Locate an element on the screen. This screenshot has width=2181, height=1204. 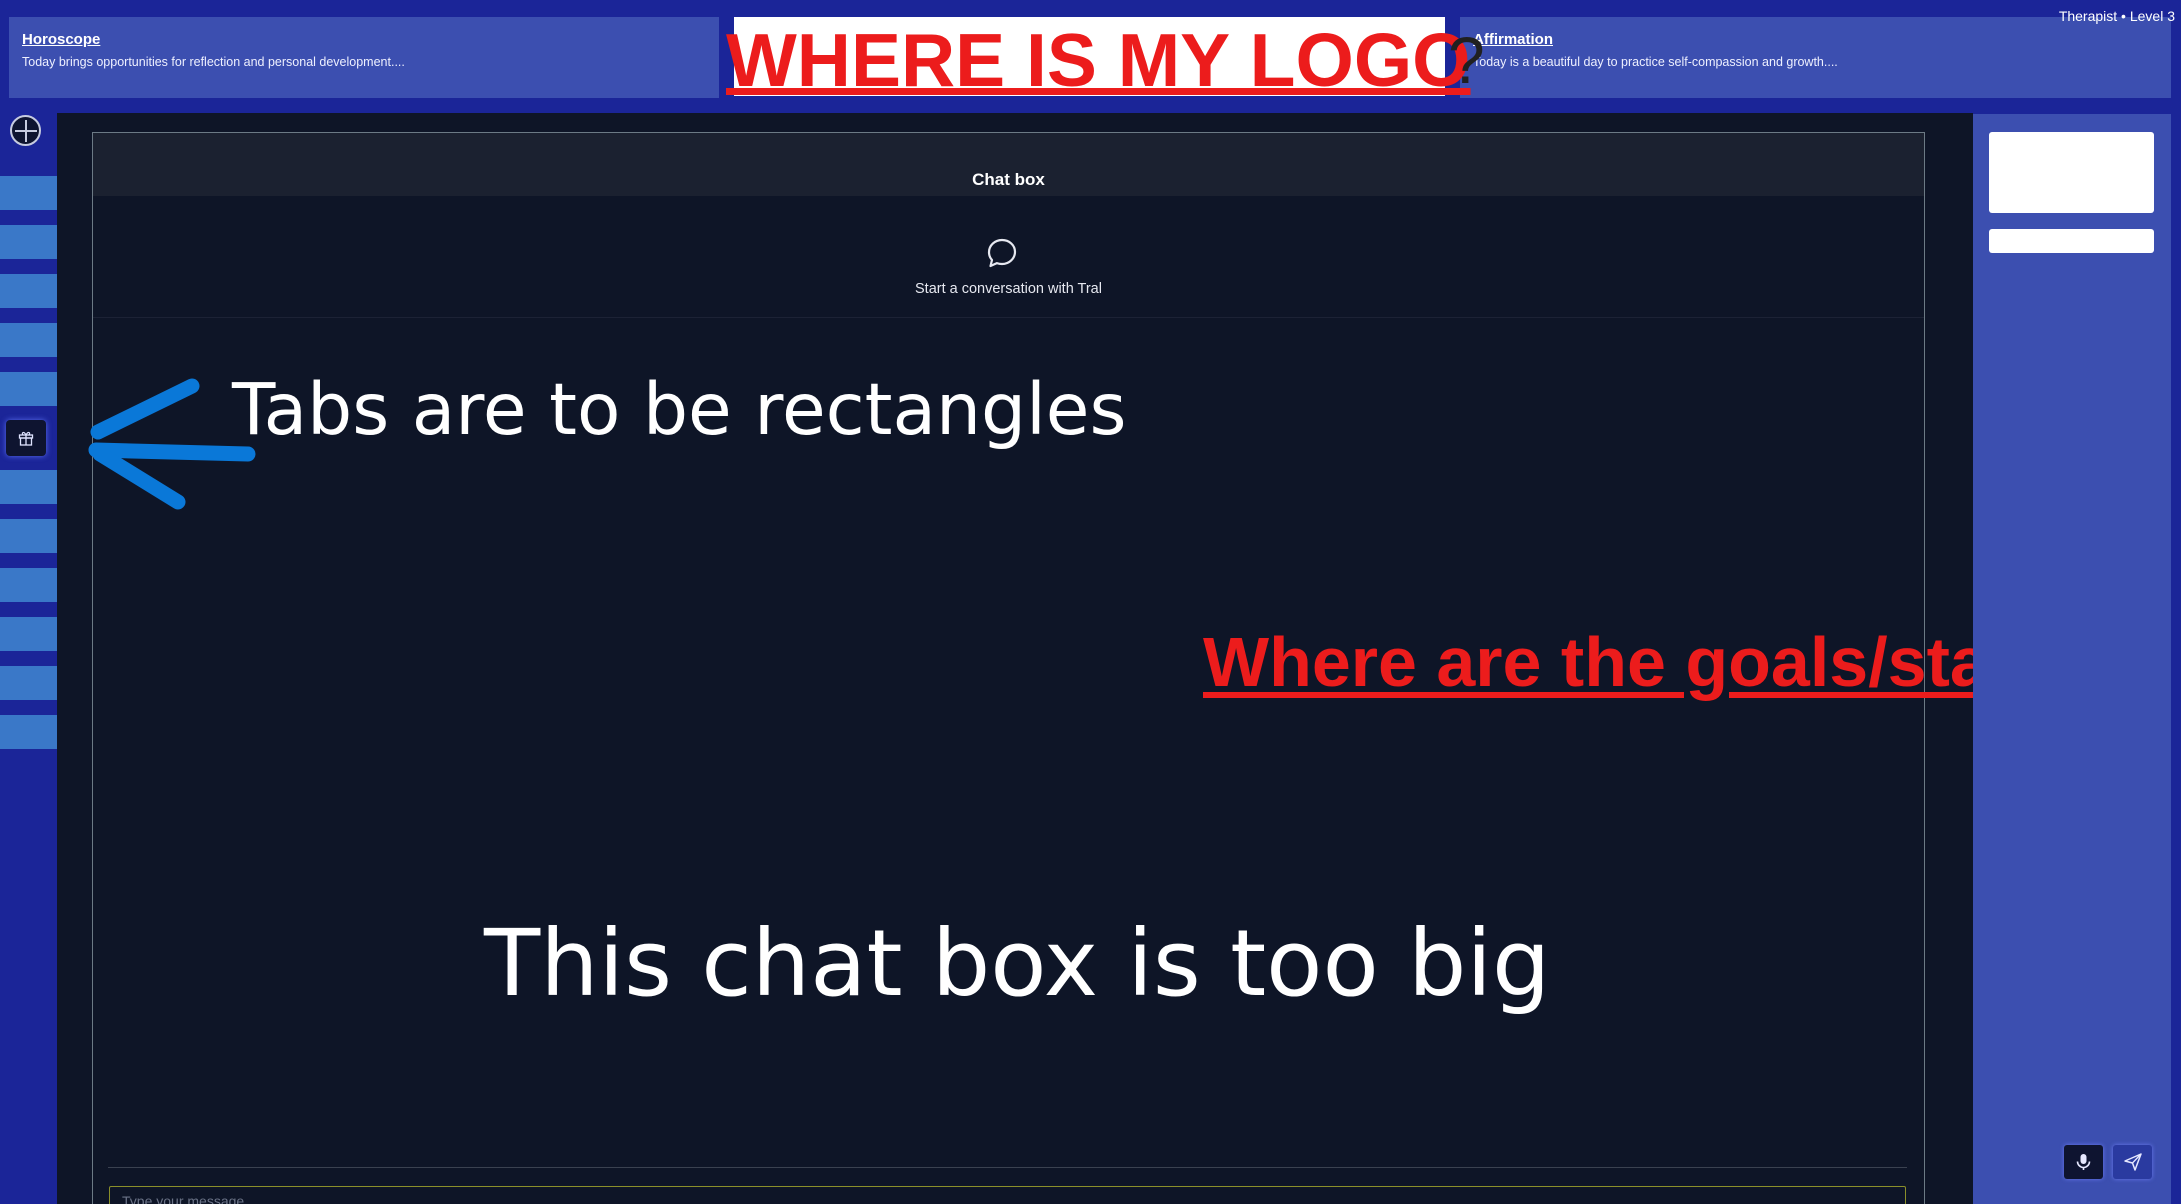
mic-icon is located at coordinates (2083, 1162).